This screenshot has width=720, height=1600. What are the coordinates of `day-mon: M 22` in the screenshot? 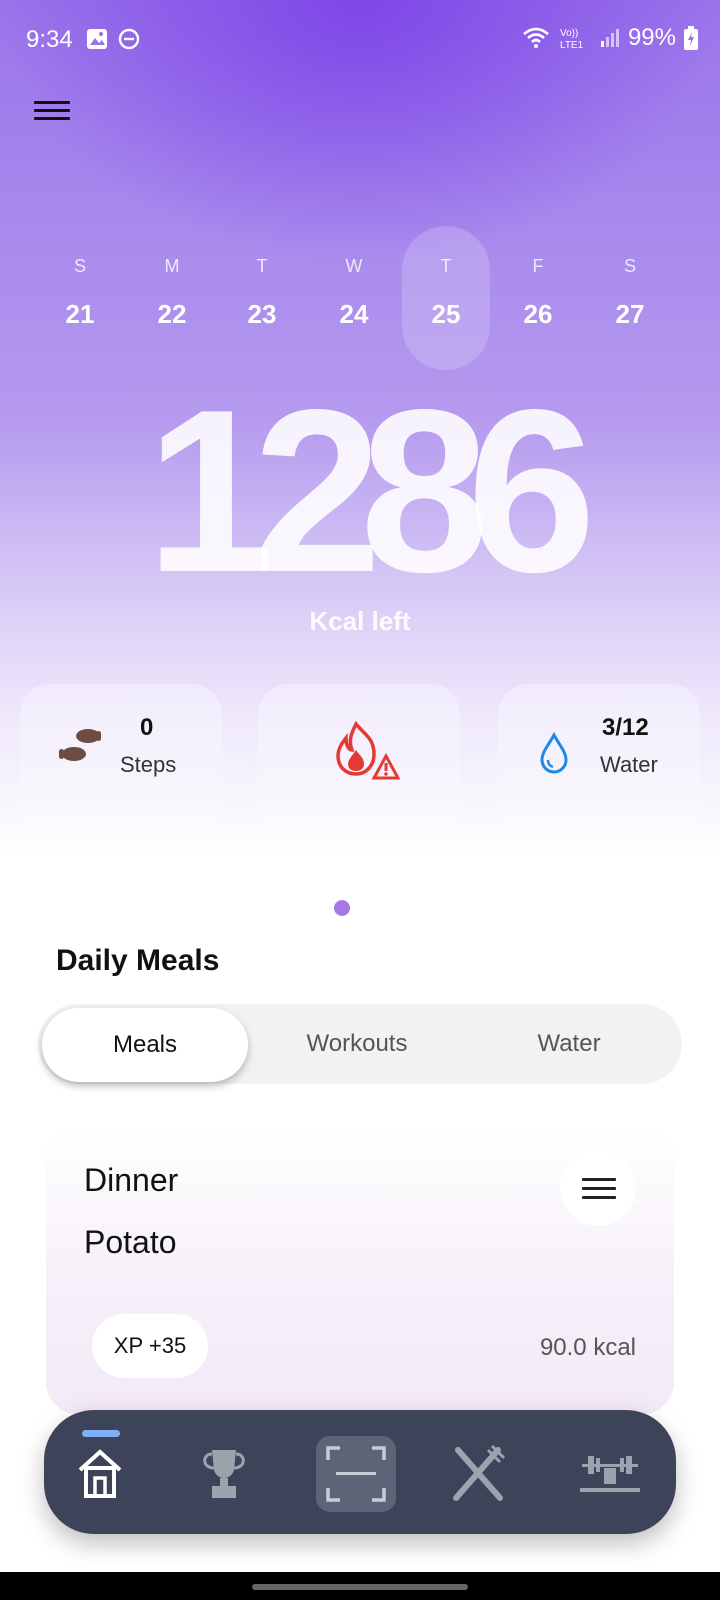 It's located at (172, 298).